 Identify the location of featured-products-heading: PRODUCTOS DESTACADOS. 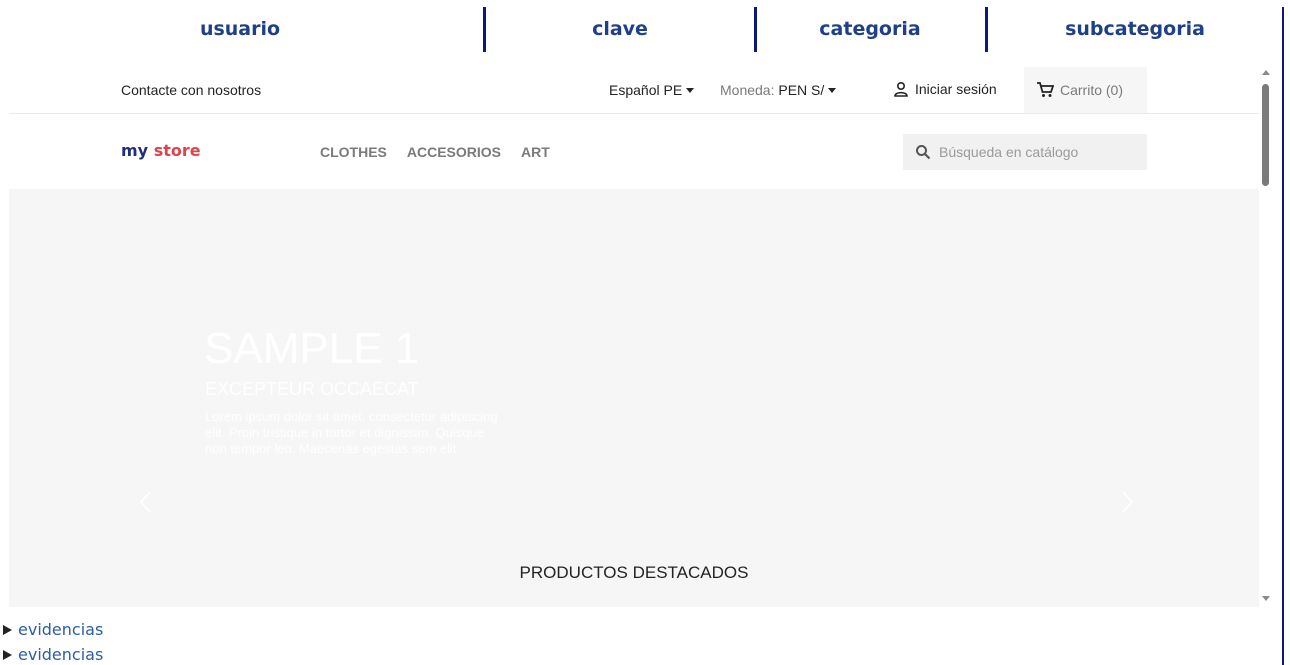
(634, 572).